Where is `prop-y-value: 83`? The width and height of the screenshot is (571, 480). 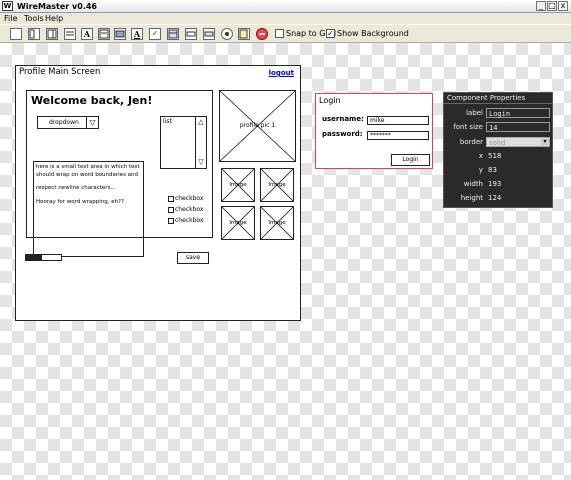 prop-y-value: 83 is located at coordinates (518, 170).